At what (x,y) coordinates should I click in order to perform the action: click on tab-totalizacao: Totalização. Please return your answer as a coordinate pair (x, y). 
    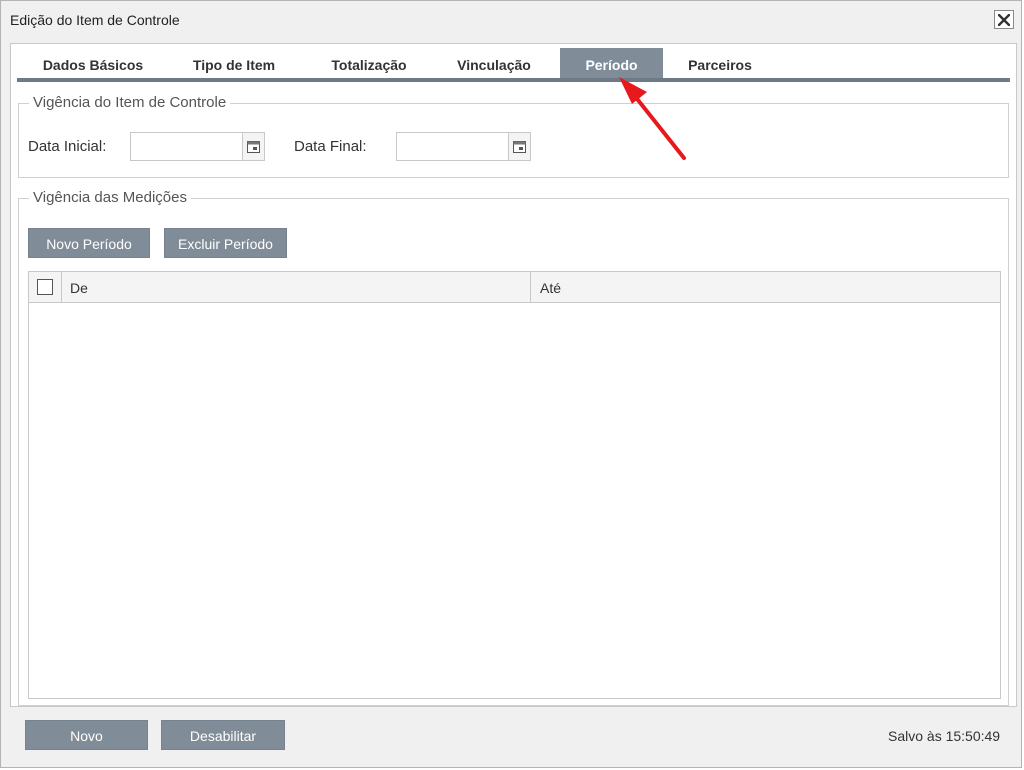
    Looking at the image, I should click on (369, 63).